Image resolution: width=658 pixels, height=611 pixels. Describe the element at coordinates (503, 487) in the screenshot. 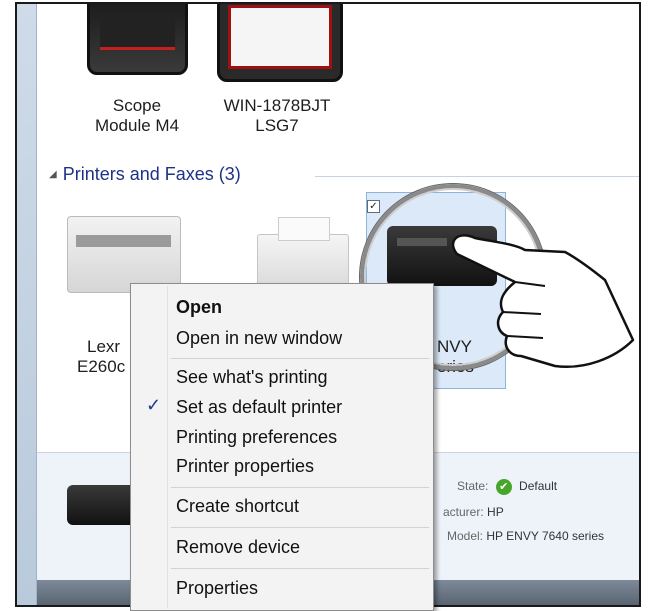

I see `ok-check-icon: ✔` at that location.